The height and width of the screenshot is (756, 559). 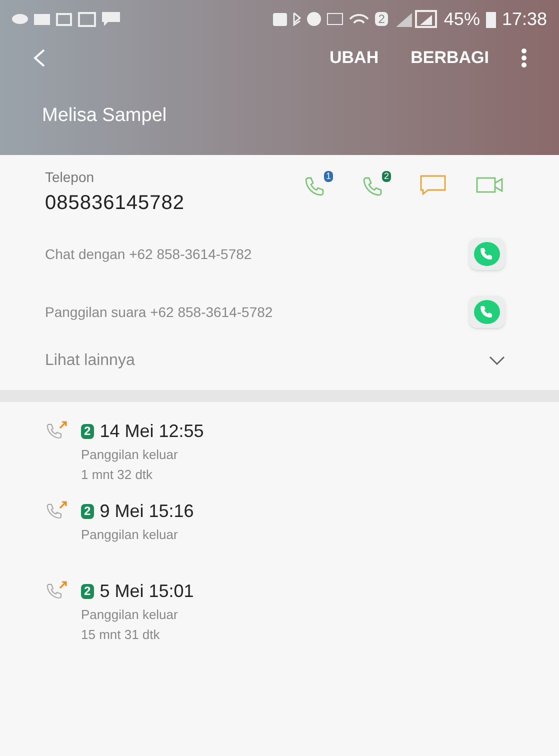 I want to click on sim-badge: 1, so click(x=328, y=176).